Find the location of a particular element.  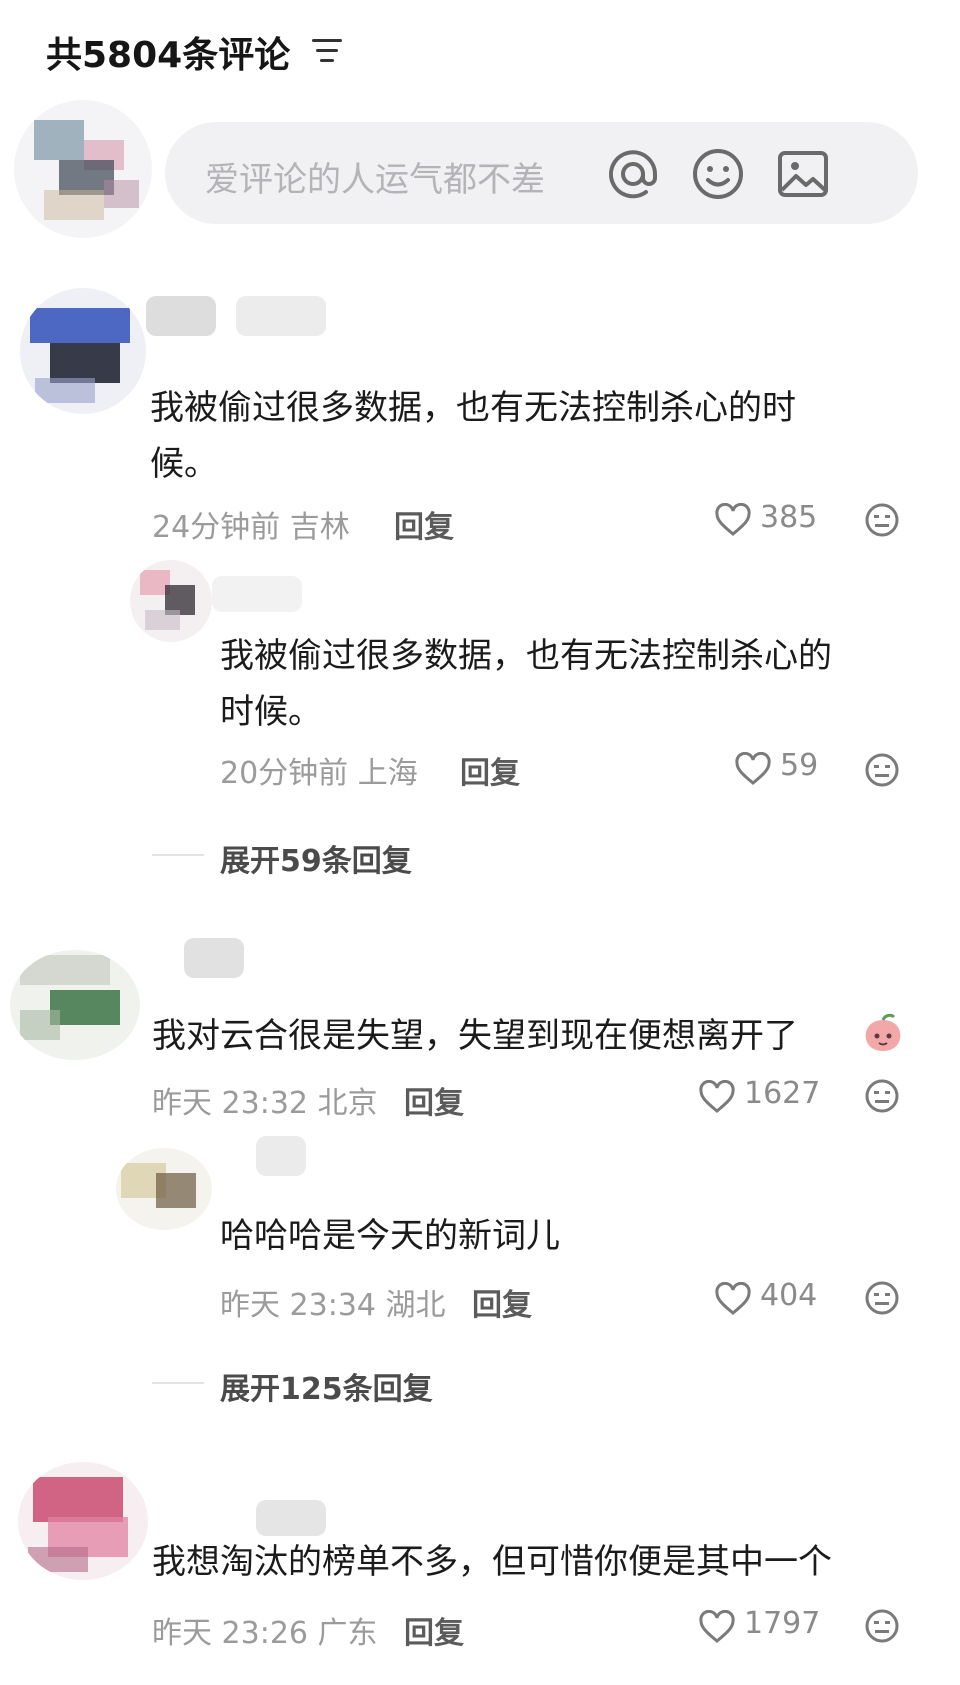

comment-time: 昨天 23:32 is located at coordinates (230, 1103).